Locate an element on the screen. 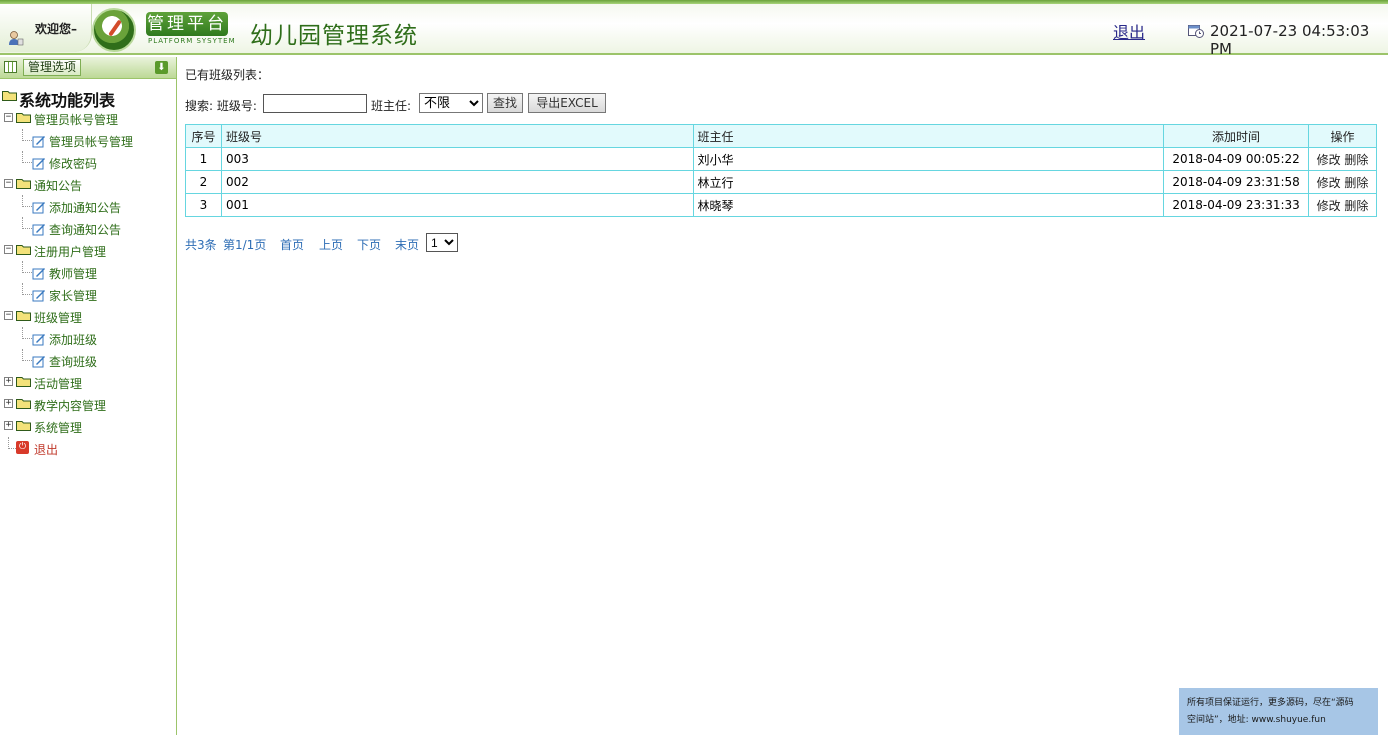  header-top-line is located at coordinates (694, 2).